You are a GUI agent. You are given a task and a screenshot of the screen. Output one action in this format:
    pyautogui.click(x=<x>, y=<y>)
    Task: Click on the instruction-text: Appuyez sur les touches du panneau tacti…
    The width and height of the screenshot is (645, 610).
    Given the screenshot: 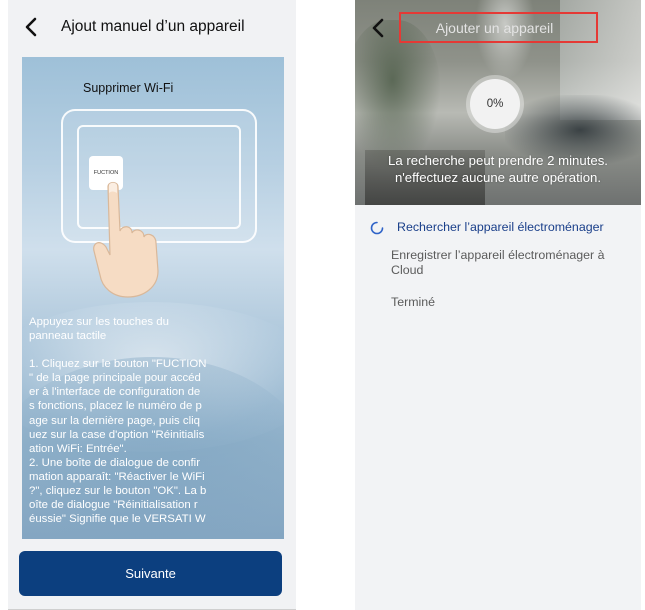 What is the action you would take?
    pyautogui.click(x=154, y=420)
    